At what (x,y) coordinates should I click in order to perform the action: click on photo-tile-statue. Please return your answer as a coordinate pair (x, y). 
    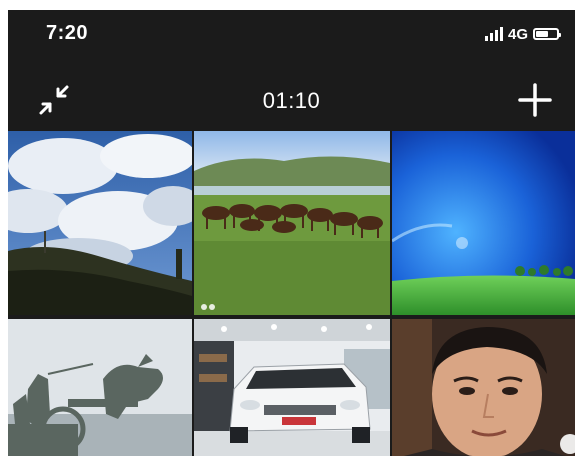
    Looking at the image, I should click on (100, 387).